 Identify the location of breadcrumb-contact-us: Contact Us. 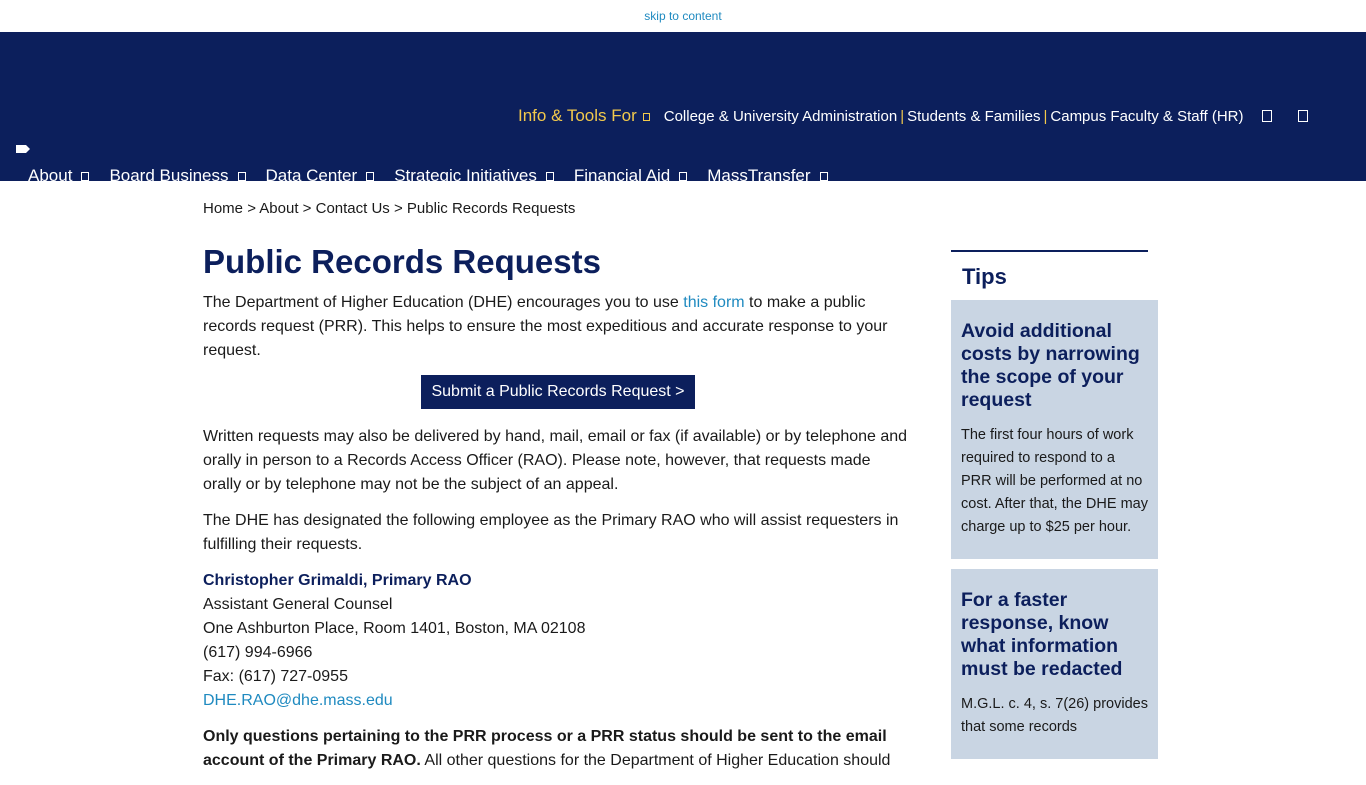
(353, 208).